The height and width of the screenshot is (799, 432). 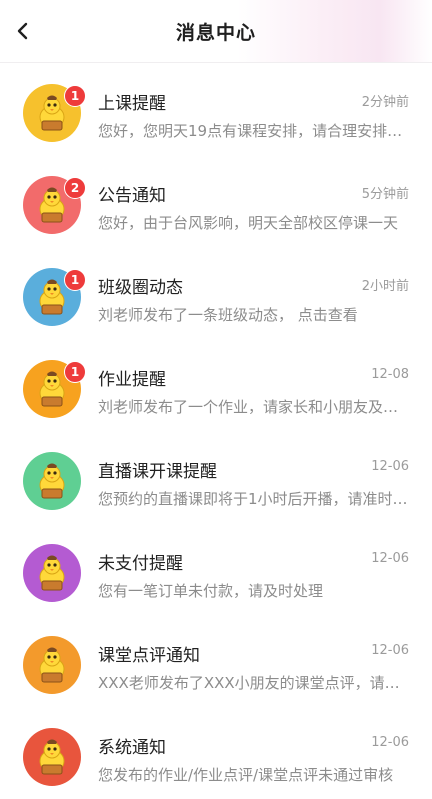 I want to click on message-time: 5分钟前, so click(x=385, y=194).